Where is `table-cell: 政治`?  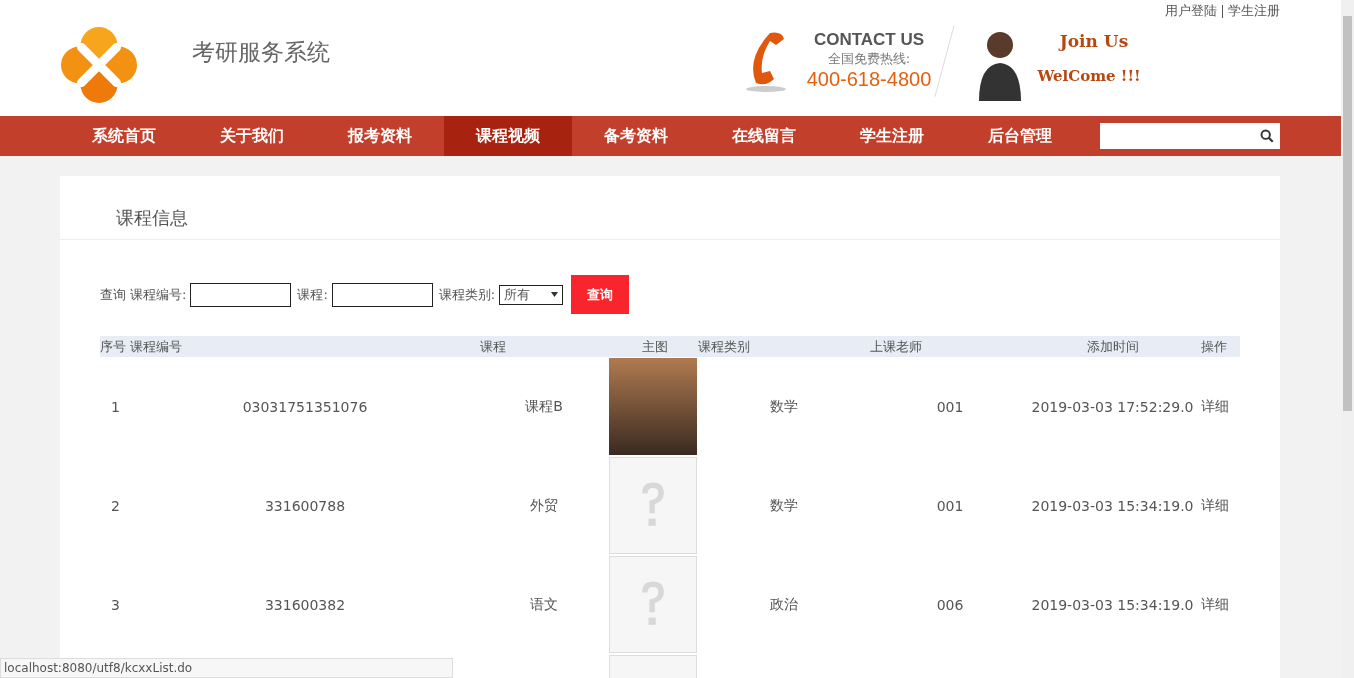
table-cell: 政治 is located at coordinates (784, 603).